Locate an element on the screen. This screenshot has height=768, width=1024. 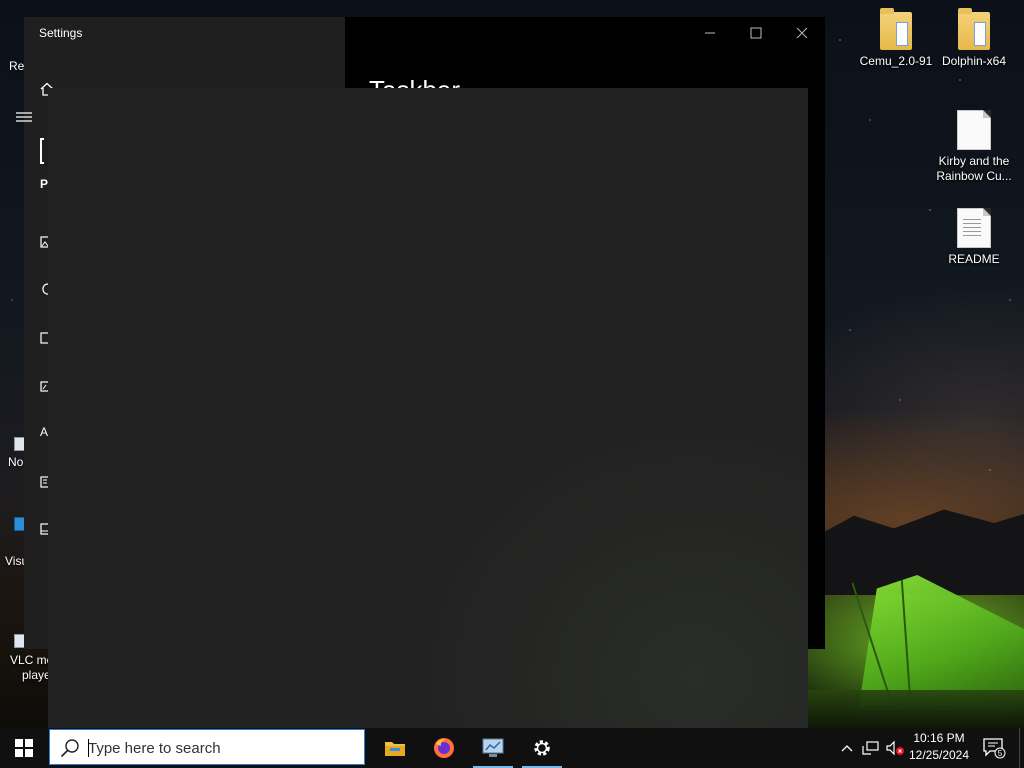
window-title: Settings is located at coordinates (61, 33).